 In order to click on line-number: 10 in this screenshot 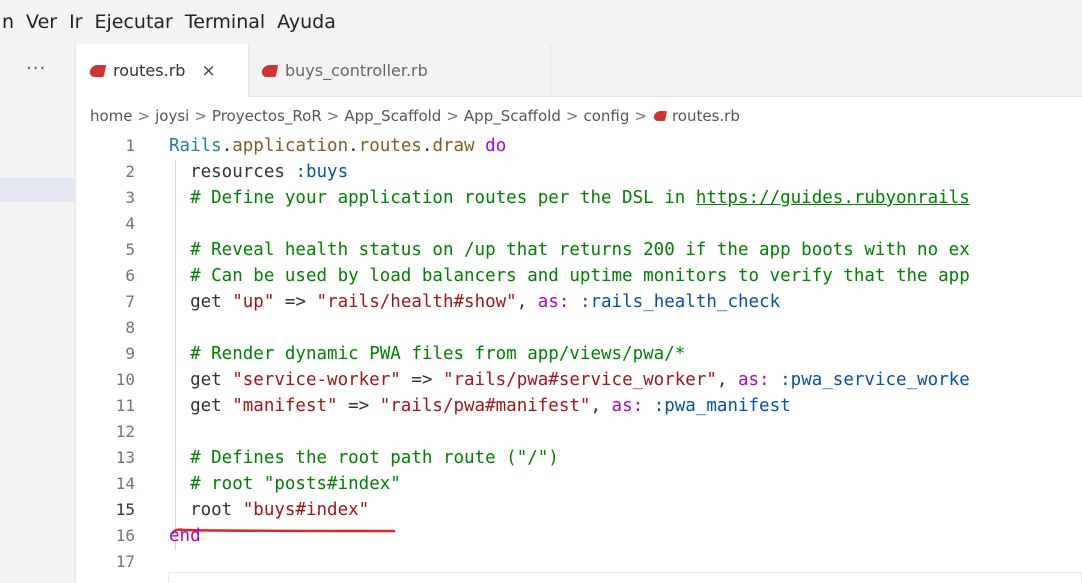, I will do `click(125, 379)`.